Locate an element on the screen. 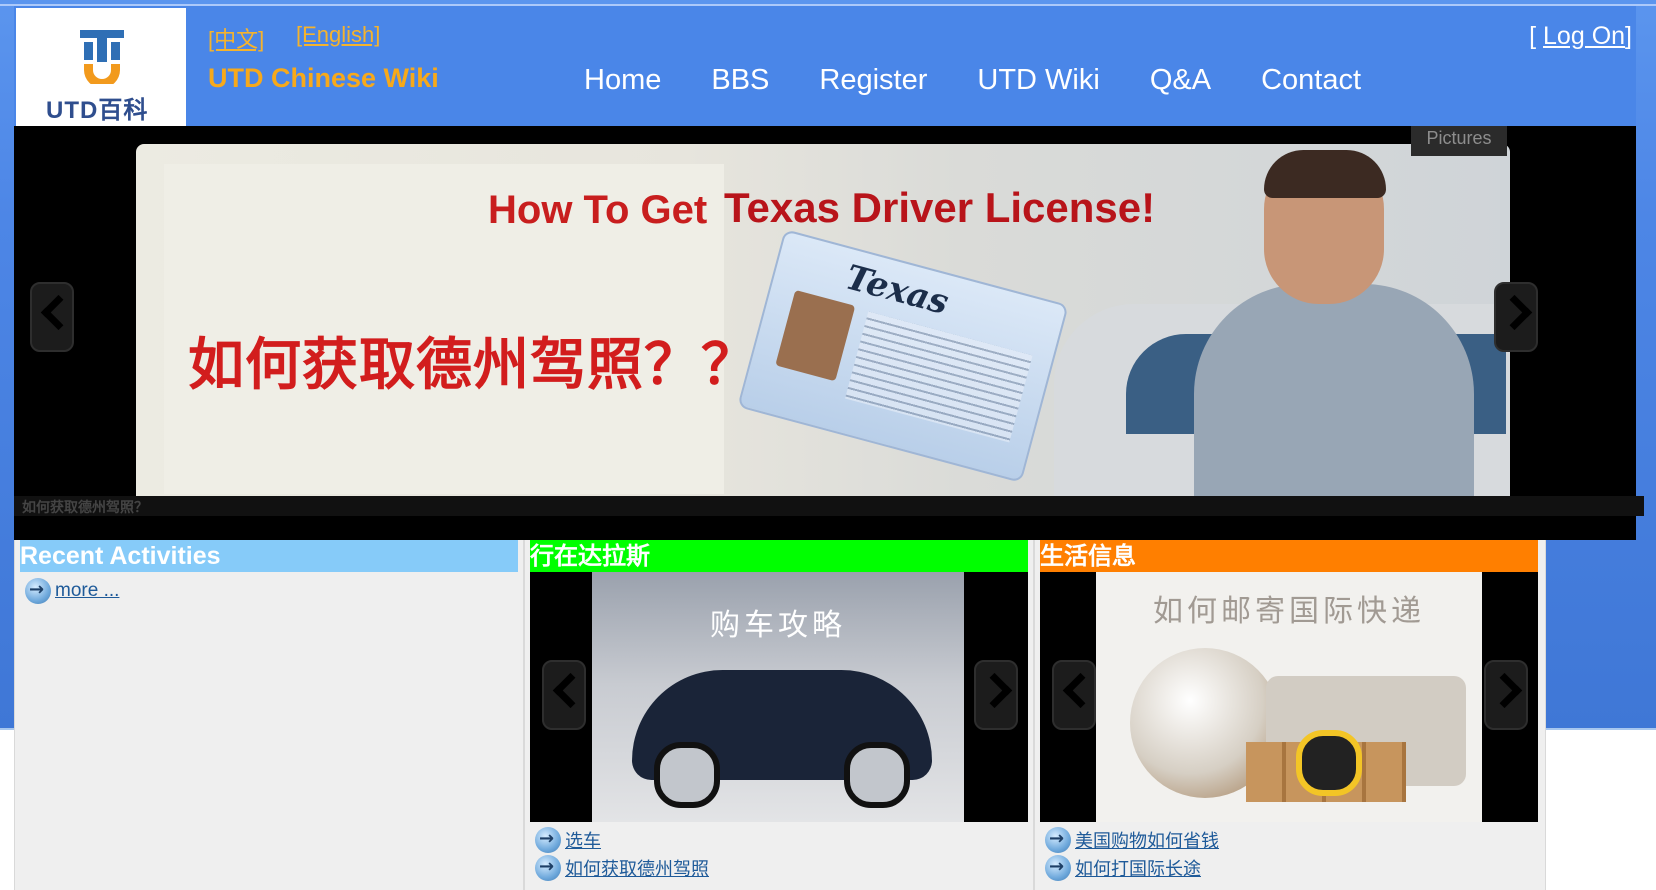 The image size is (1656, 890). life-link-shopping: 美国购物如何省钱 is located at coordinates (1147, 840).